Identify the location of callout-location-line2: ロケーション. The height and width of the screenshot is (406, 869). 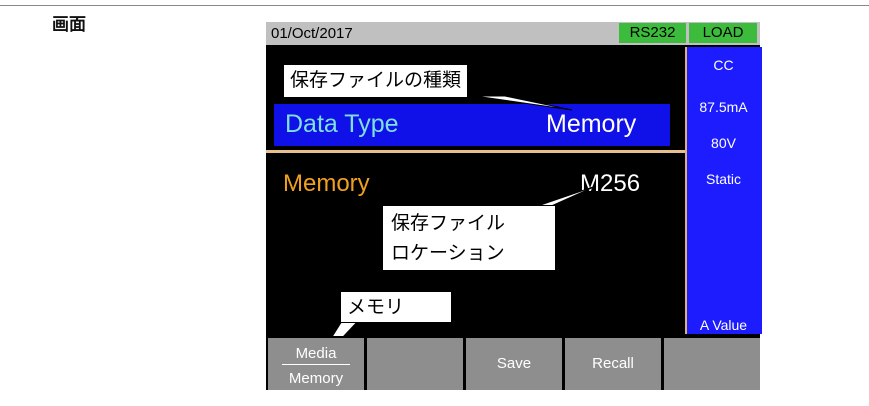
(448, 253).